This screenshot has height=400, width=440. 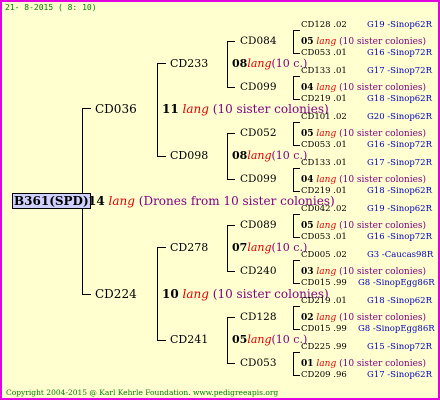 What do you see at coordinates (86, 108) in the screenshot?
I see `connector-root-top` at bounding box center [86, 108].